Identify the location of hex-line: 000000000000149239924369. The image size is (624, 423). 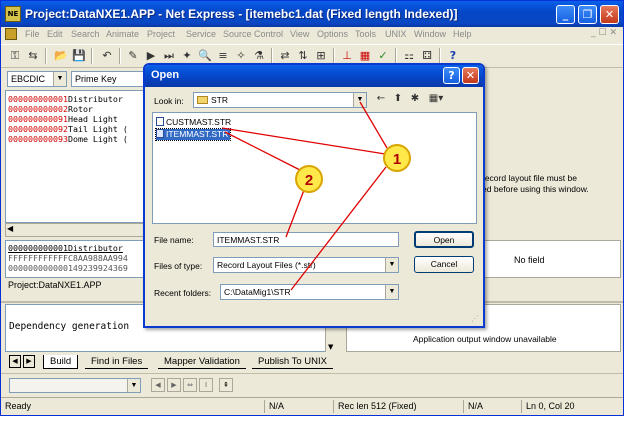
(68, 268).